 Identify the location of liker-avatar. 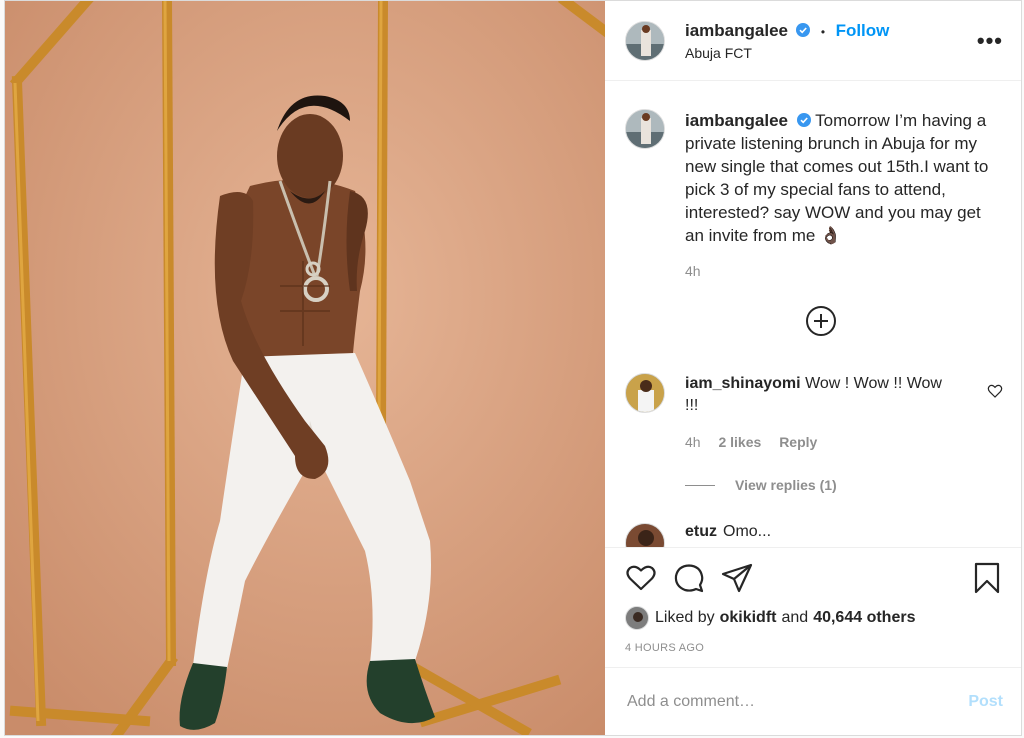
(637, 618).